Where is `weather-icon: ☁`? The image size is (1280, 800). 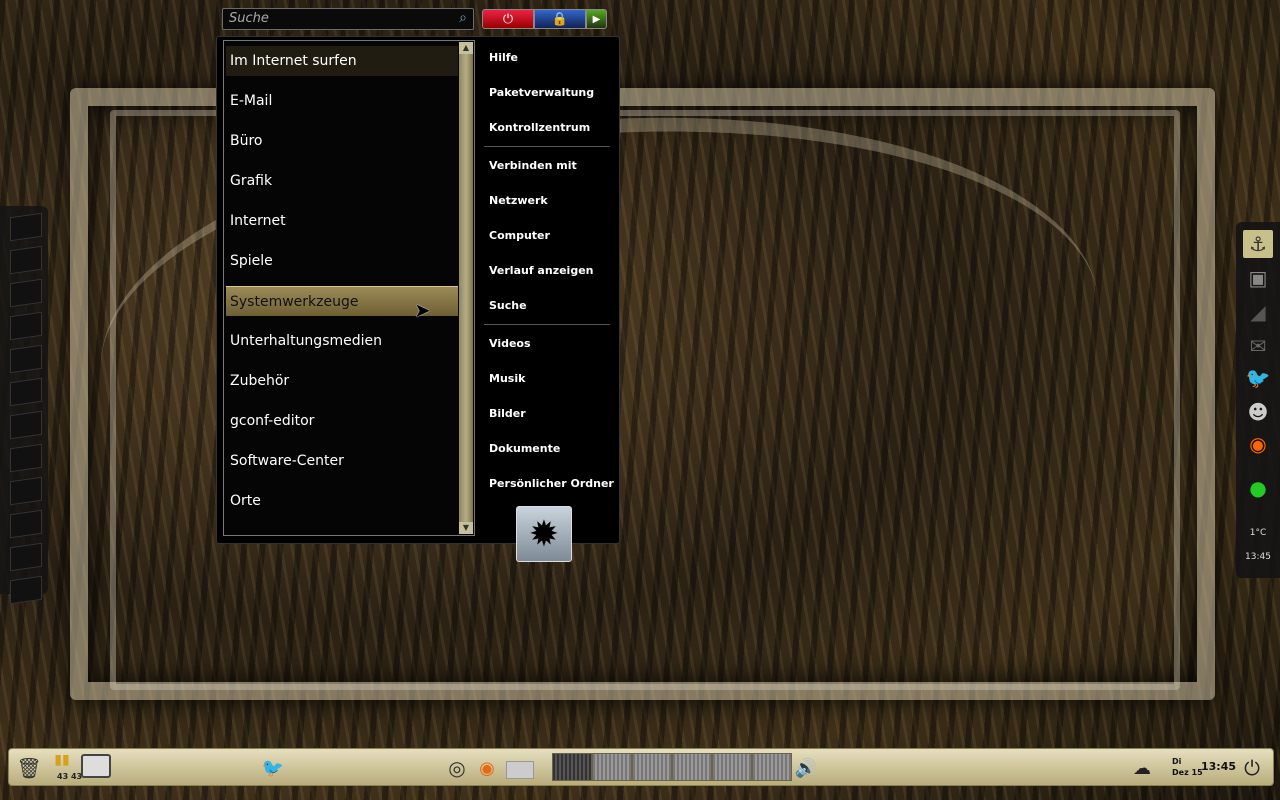
weather-icon: ☁ is located at coordinates (1142, 768).